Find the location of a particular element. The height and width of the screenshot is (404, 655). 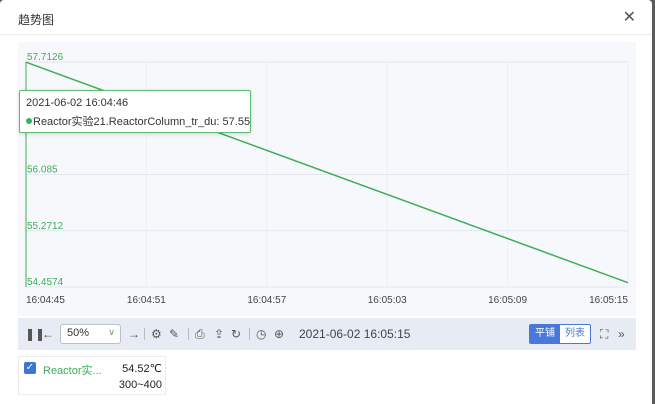

arrow-left-icon: ← is located at coordinates (48, 334).